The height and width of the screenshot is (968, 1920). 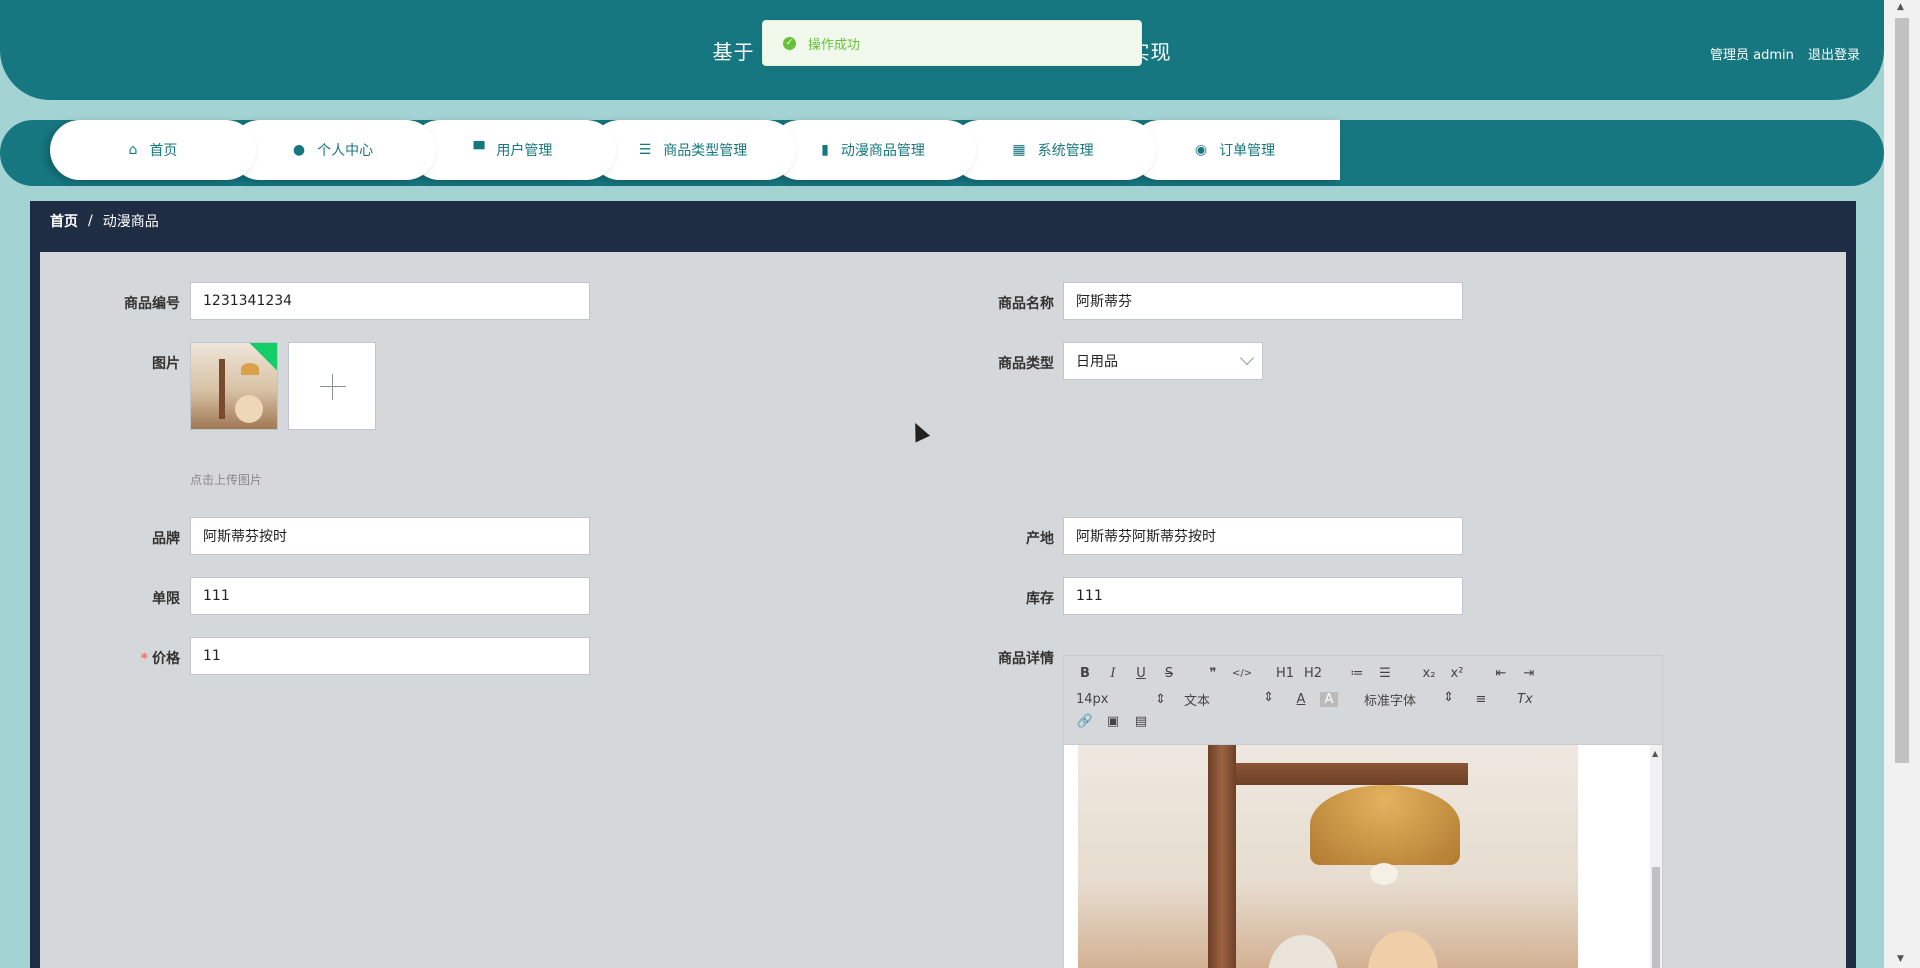 What do you see at coordinates (1301, 699) in the screenshot?
I see `font-color-button: A` at bounding box center [1301, 699].